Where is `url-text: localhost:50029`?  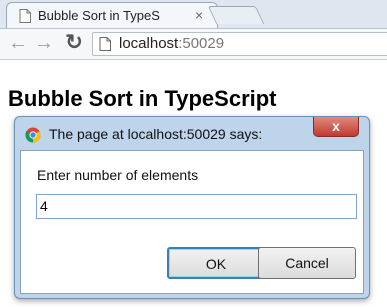 url-text: localhost:50029 is located at coordinates (171, 43).